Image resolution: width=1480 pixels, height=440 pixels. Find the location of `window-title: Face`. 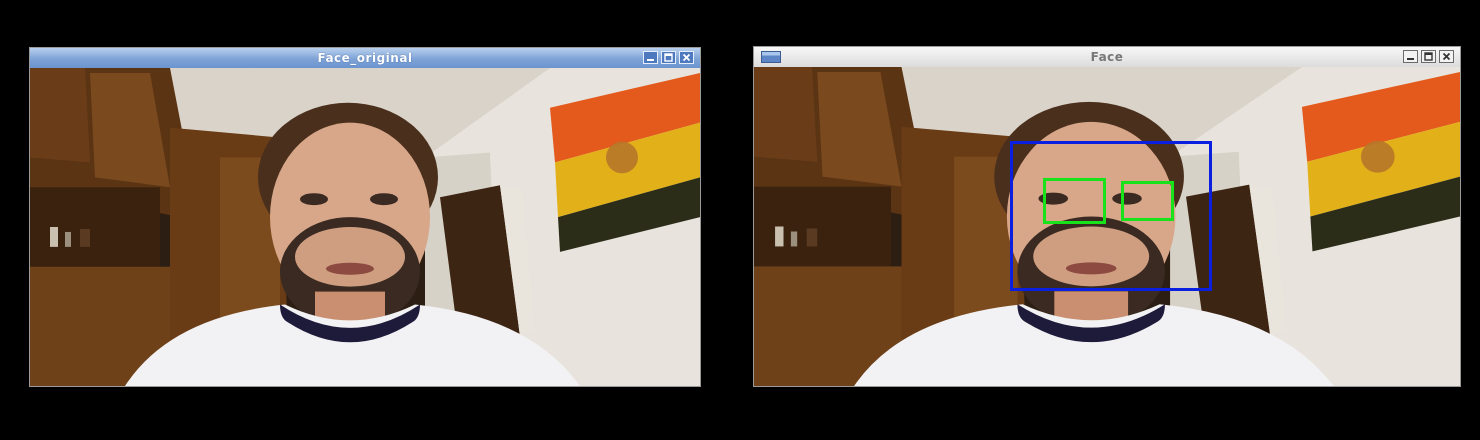

window-title: Face is located at coordinates (1107, 57).